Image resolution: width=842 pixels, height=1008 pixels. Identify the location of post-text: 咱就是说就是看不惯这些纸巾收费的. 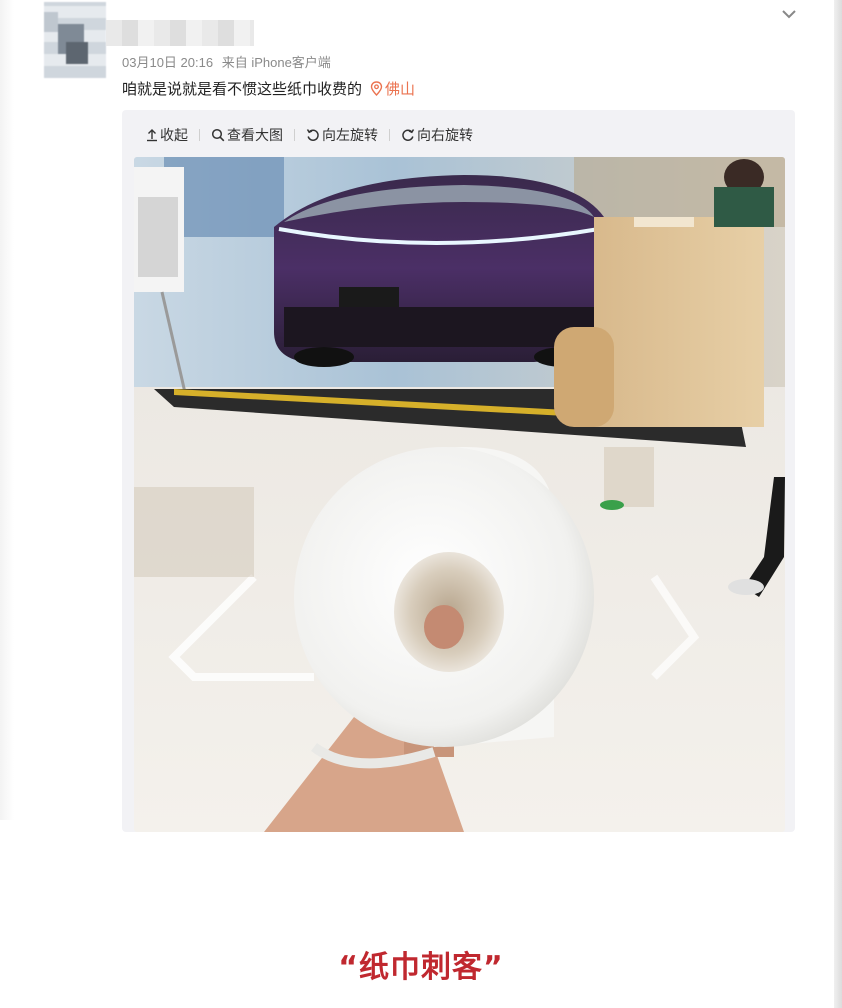
(242, 89).